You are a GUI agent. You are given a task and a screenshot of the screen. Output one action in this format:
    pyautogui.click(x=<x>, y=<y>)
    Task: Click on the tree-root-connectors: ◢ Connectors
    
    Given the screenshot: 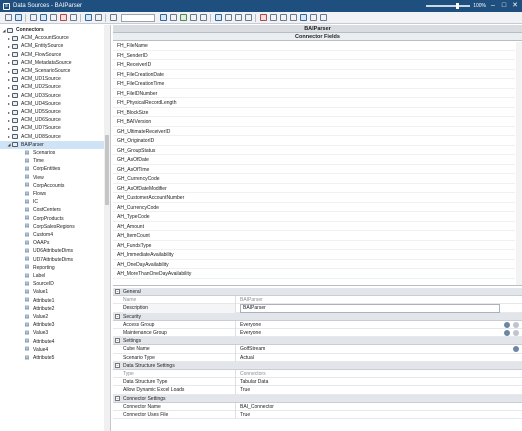 What is the action you would take?
    pyautogui.click(x=52, y=30)
    